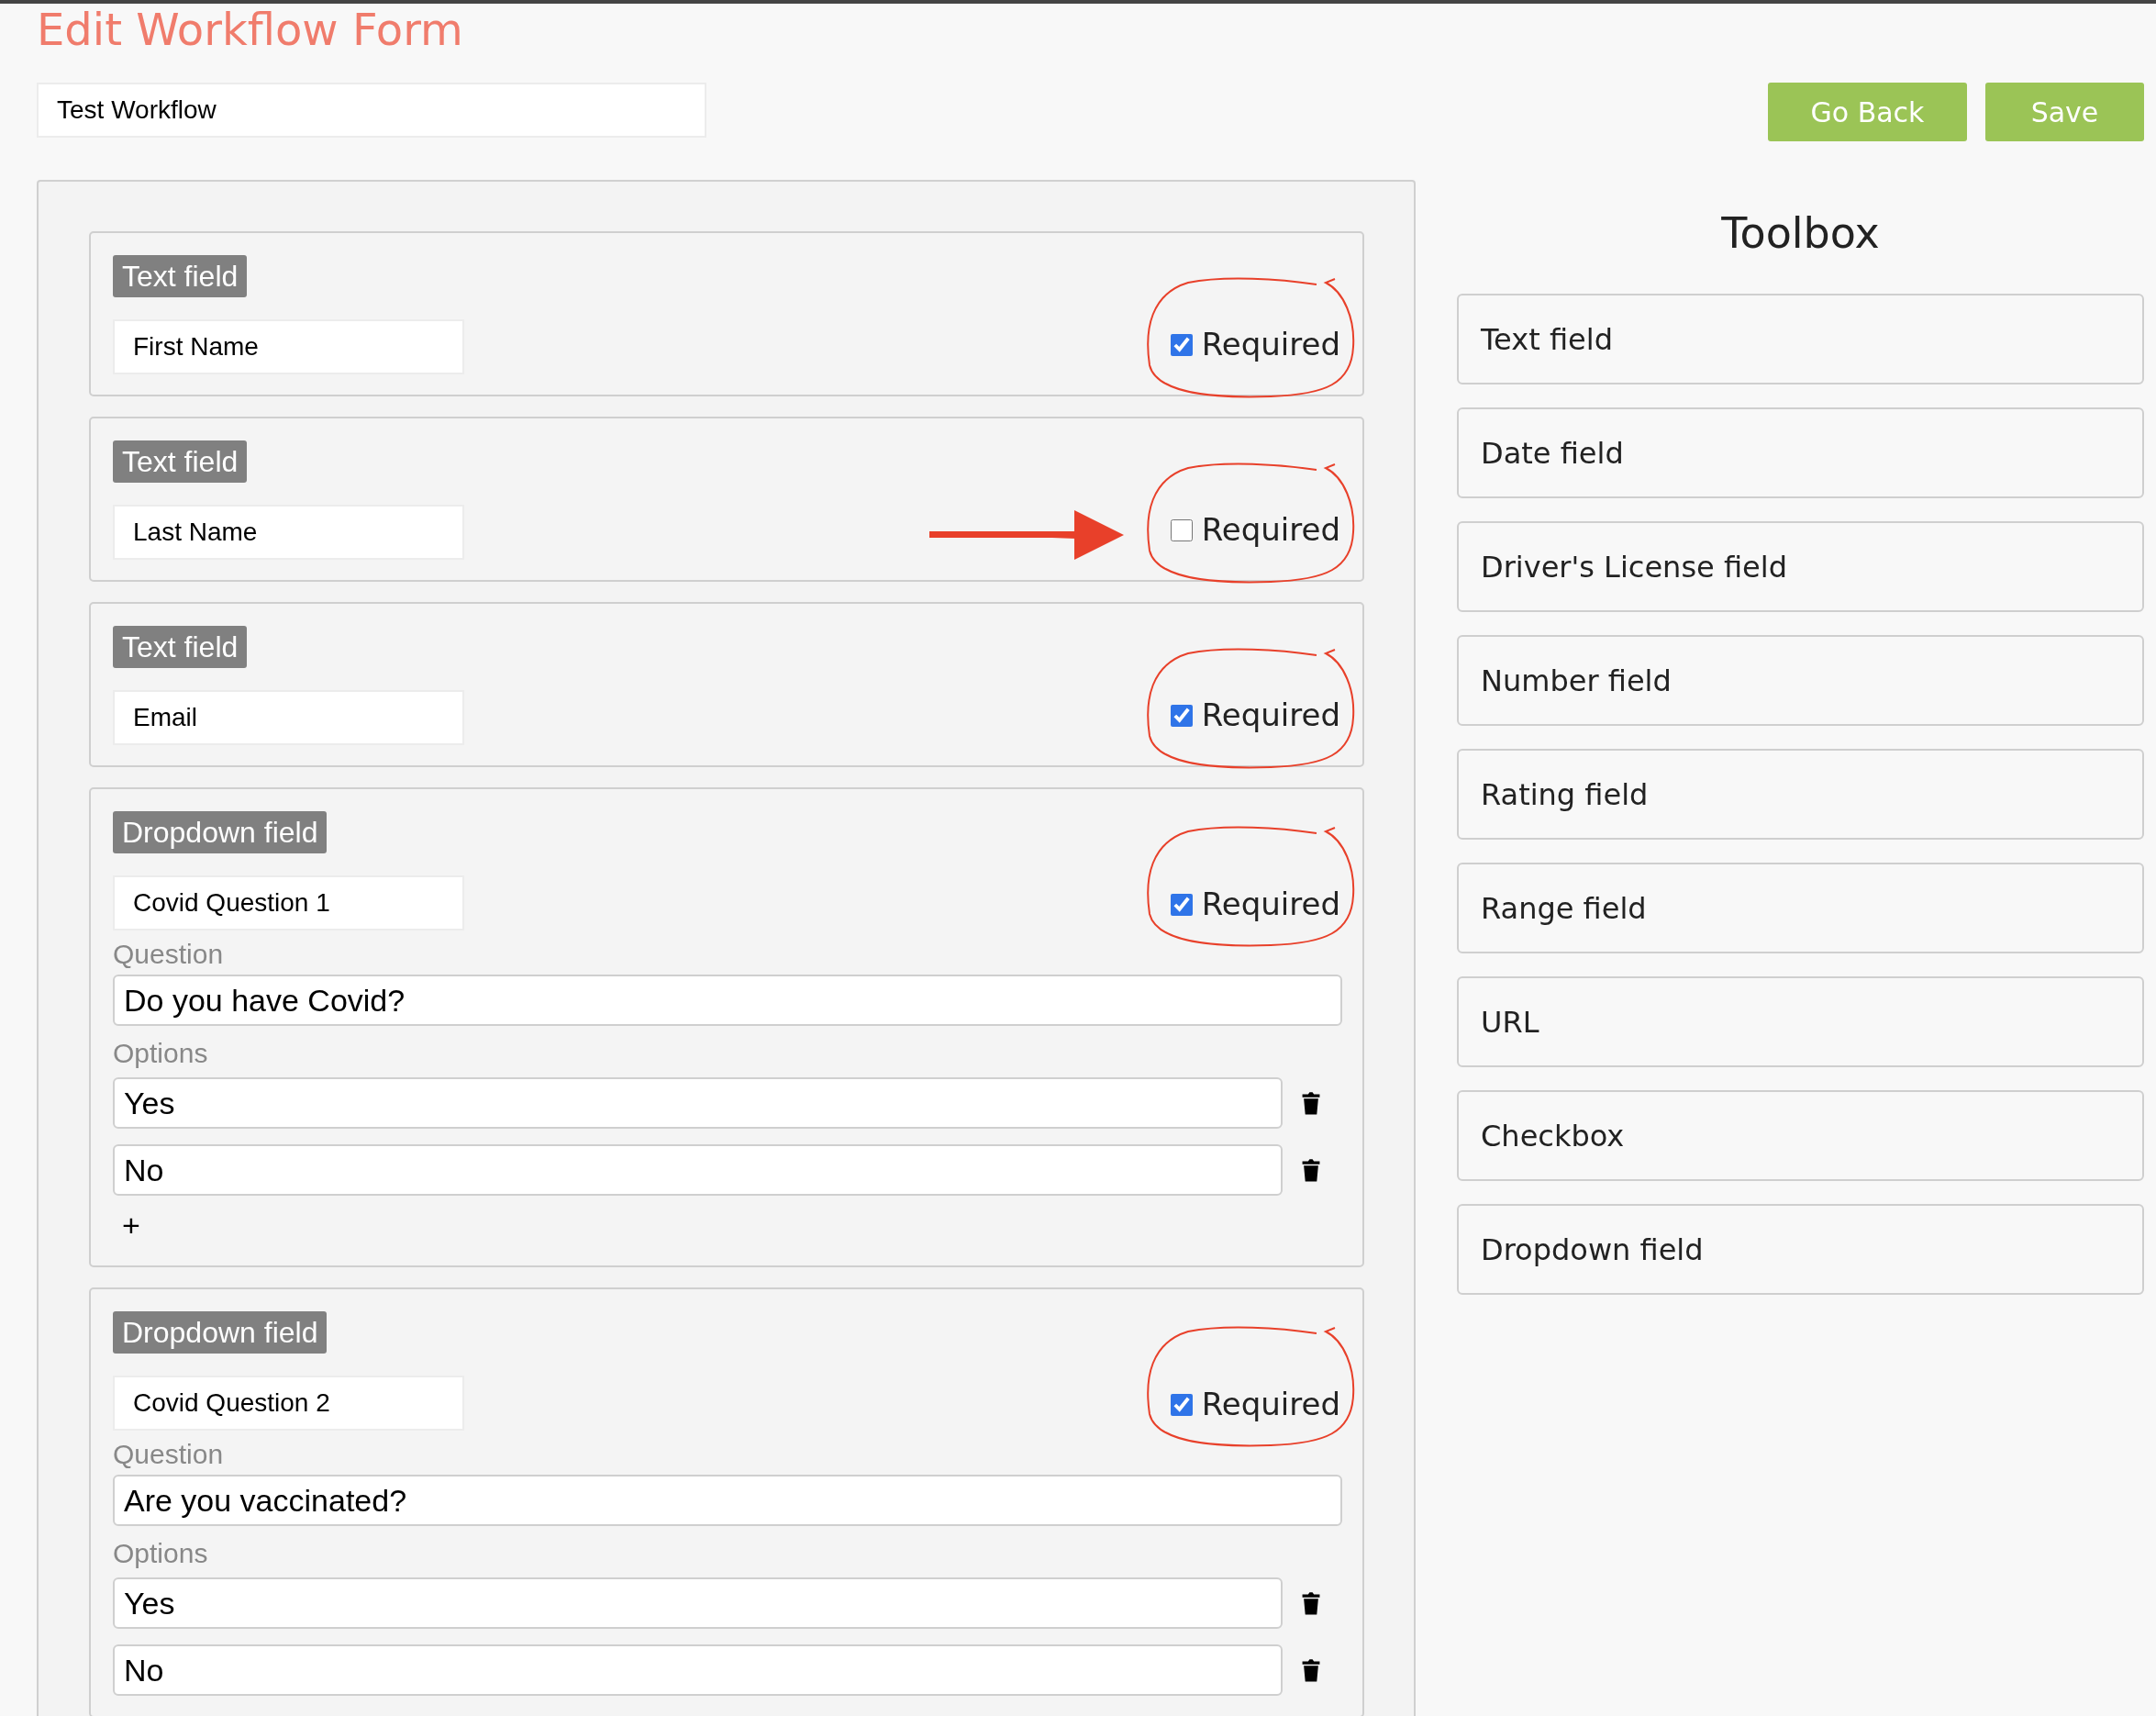 Image resolution: width=2156 pixels, height=1716 pixels. Describe the element at coordinates (131, 1225) in the screenshot. I see `add-option-button: +` at that location.